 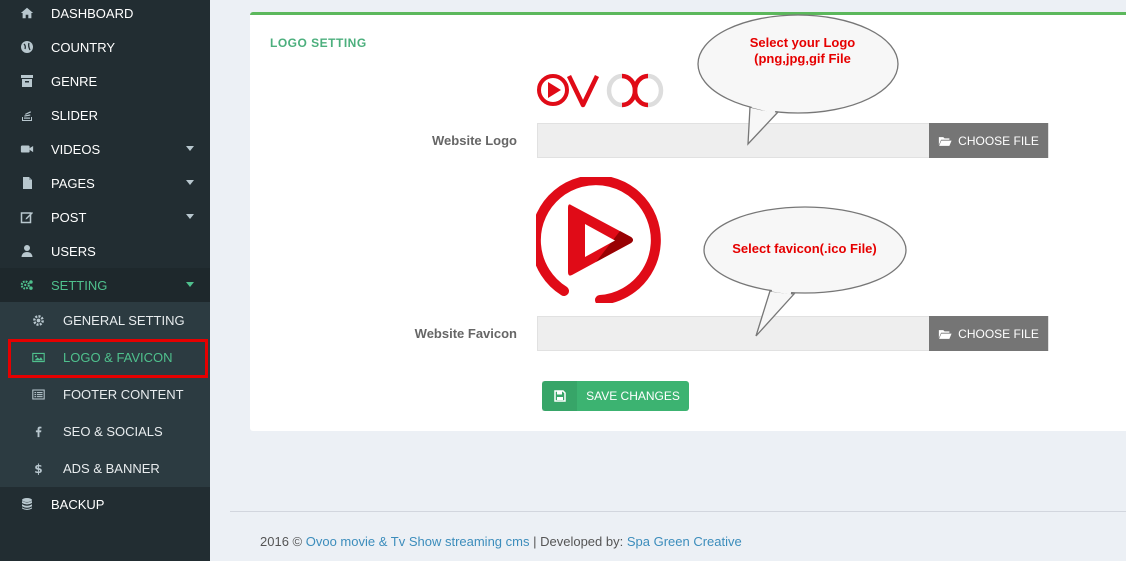 What do you see at coordinates (123, 394) in the screenshot?
I see `sidebar-item-label: FOOTER CONTENT` at bounding box center [123, 394].